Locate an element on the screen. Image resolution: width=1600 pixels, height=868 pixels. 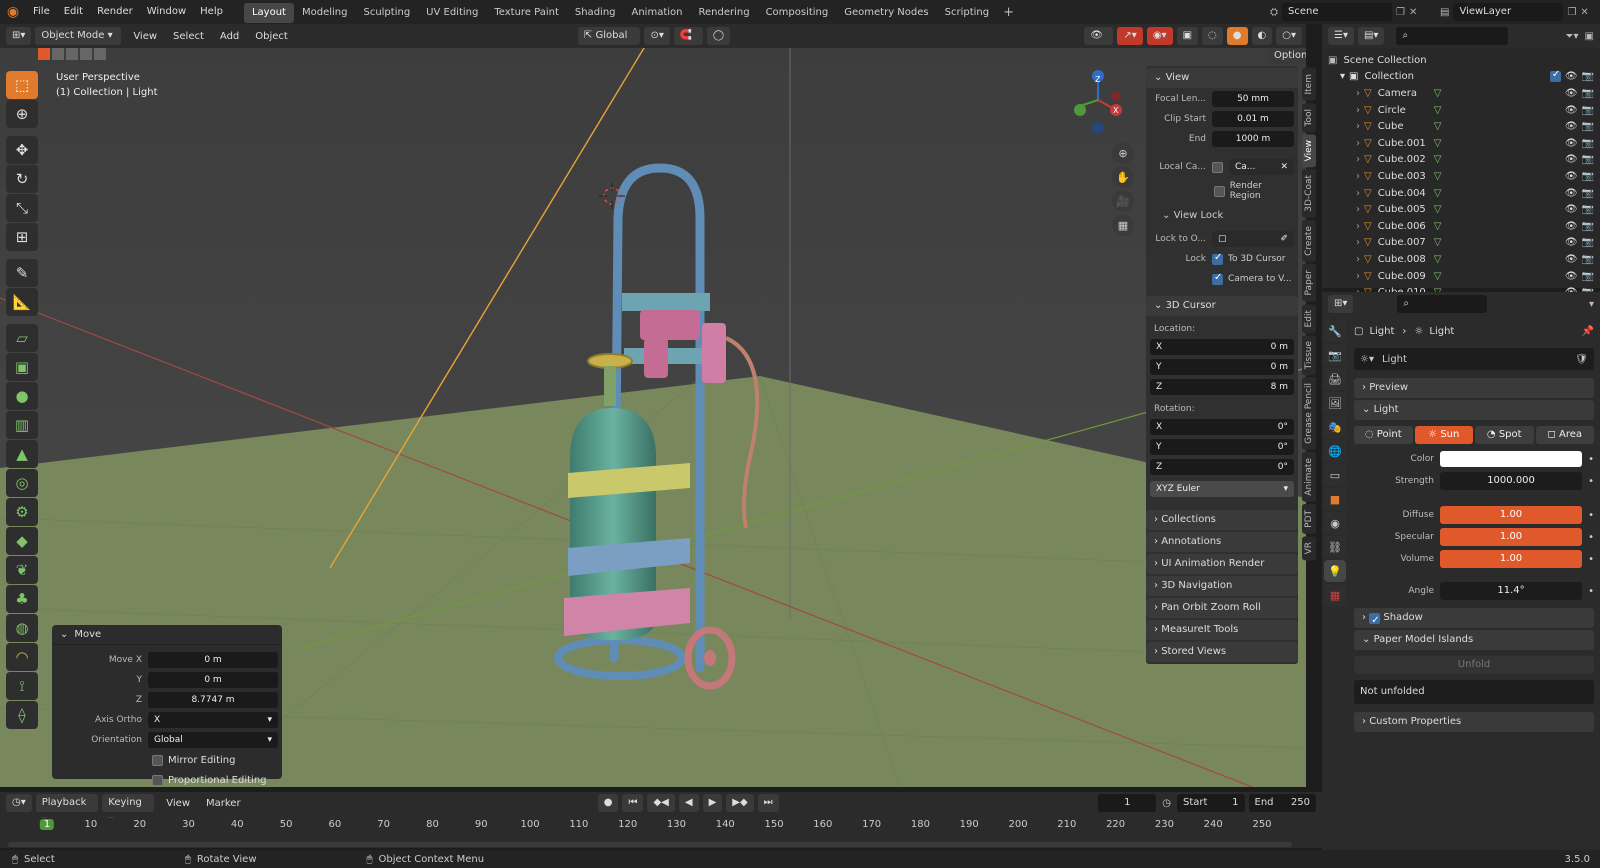
play-icon: ▶ is located at coordinates (712, 803).